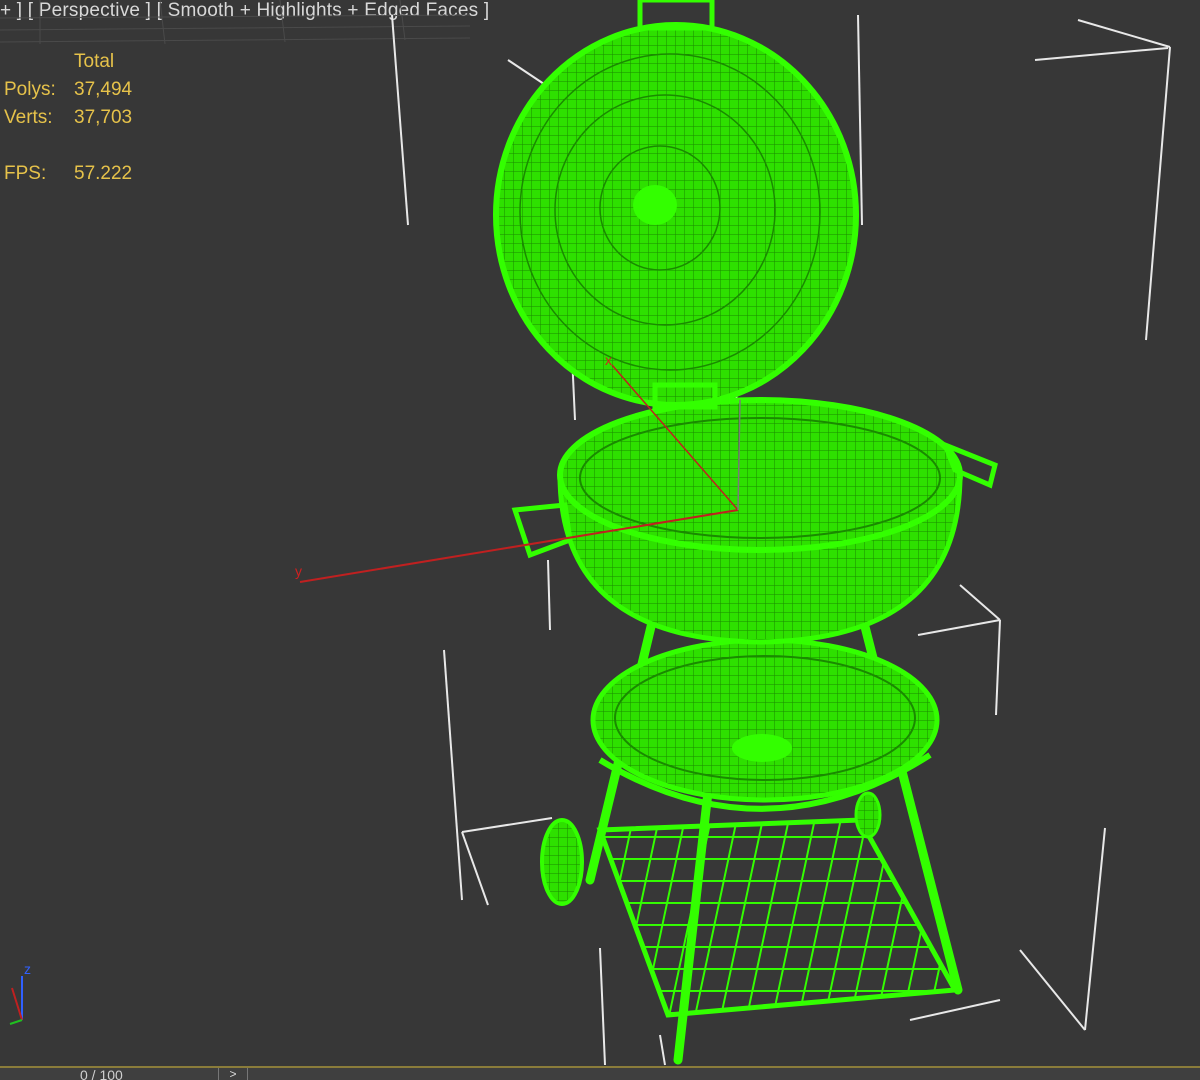  What do you see at coordinates (233, 1074) in the screenshot?
I see `time-slider-next-button: >` at bounding box center [233, 1074].